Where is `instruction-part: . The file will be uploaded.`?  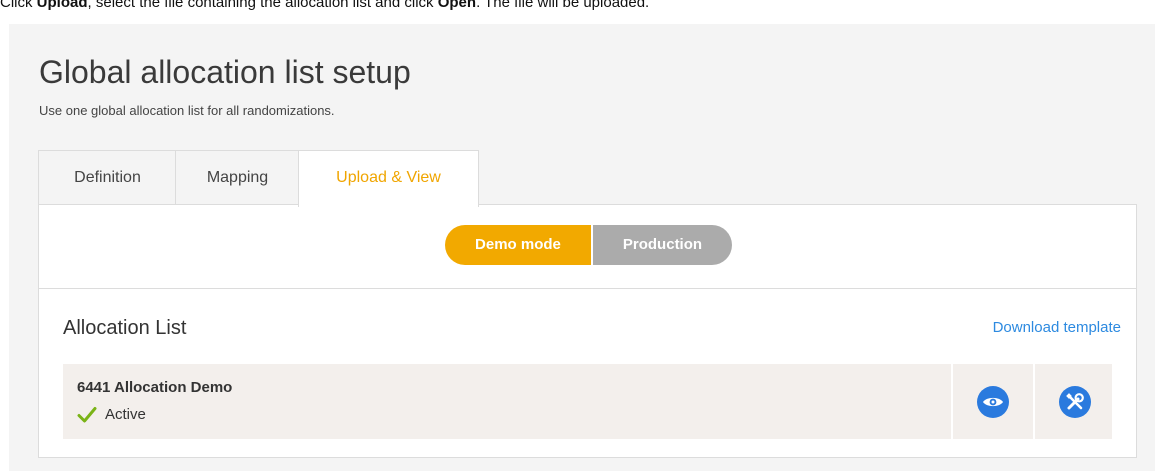 instruction-part: . The file will be uploaded. is located at coordinates (563, 5).